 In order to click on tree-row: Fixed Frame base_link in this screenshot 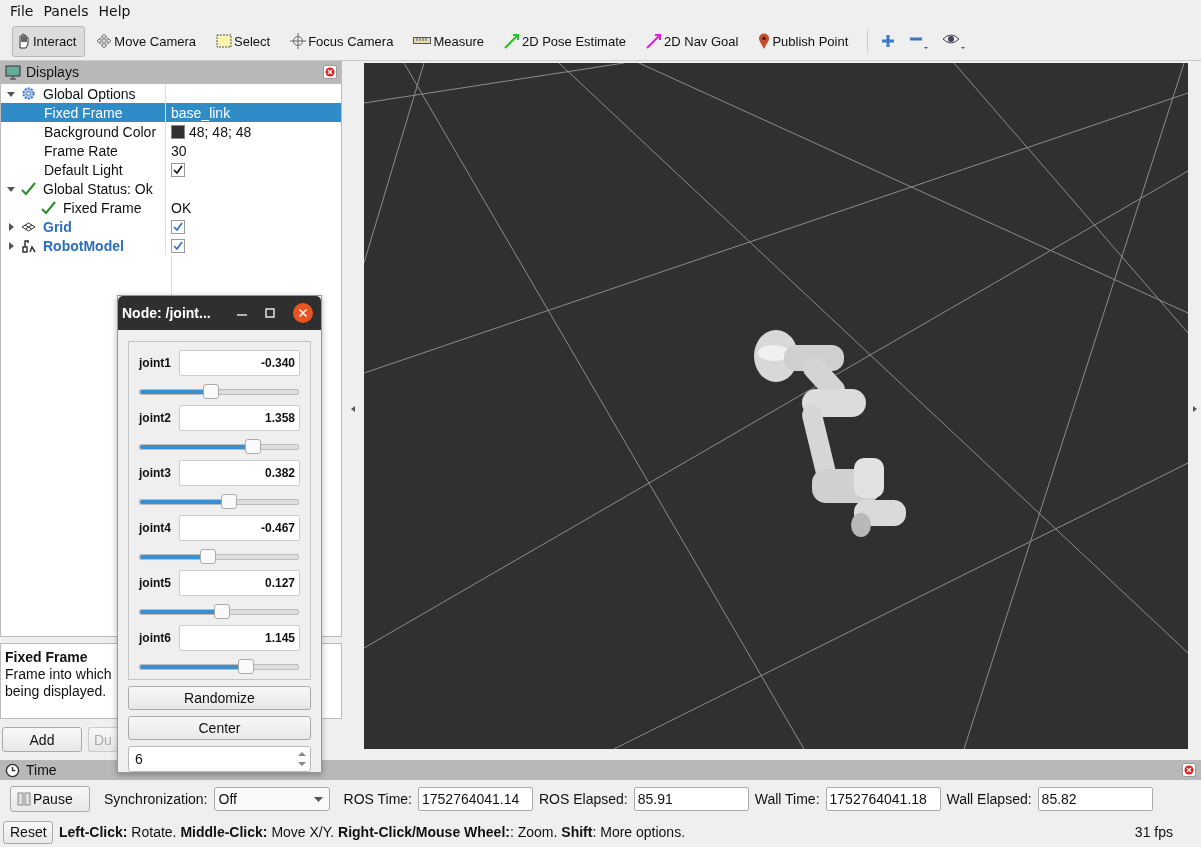, I will do `click(171, 112)`.